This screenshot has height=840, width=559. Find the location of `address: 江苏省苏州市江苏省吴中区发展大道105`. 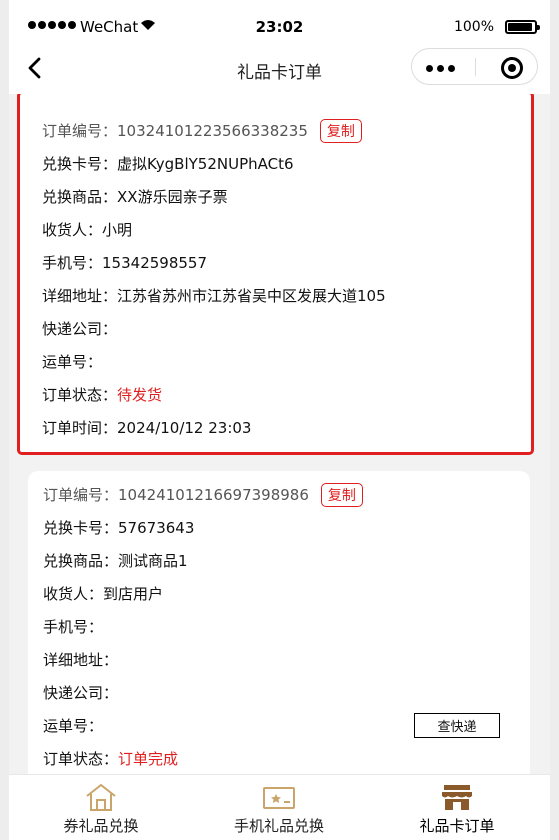

address: 江苏省苏州市江苏省吴中区发展大道105 is located at coordinates (251, 296).